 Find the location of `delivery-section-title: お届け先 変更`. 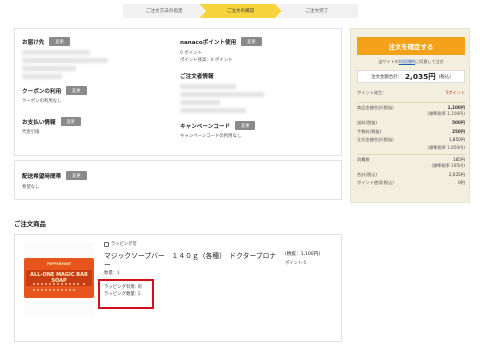

delivery-section-title: お届け先 変更 is located at coordinates (46, 41).